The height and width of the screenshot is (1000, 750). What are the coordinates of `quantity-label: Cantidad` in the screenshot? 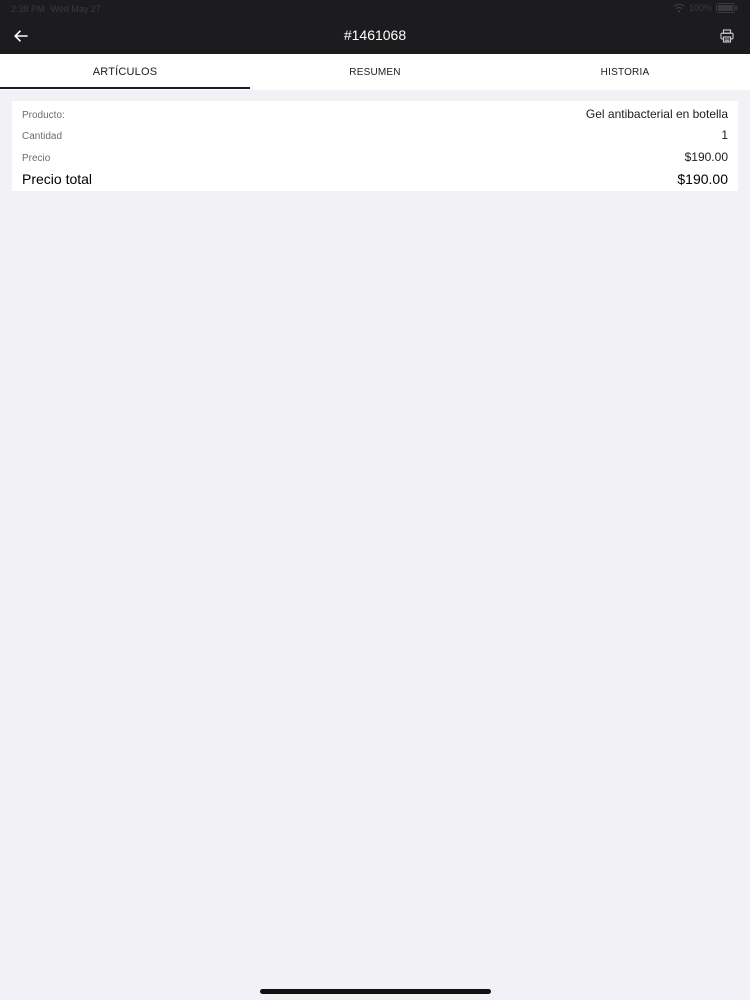 It's located at (42, 136).